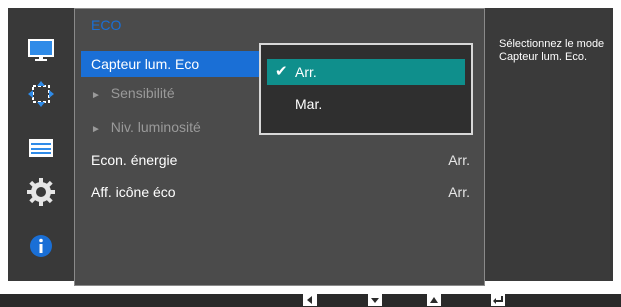  I want to click on icon-sidebar, so click(41, 144).